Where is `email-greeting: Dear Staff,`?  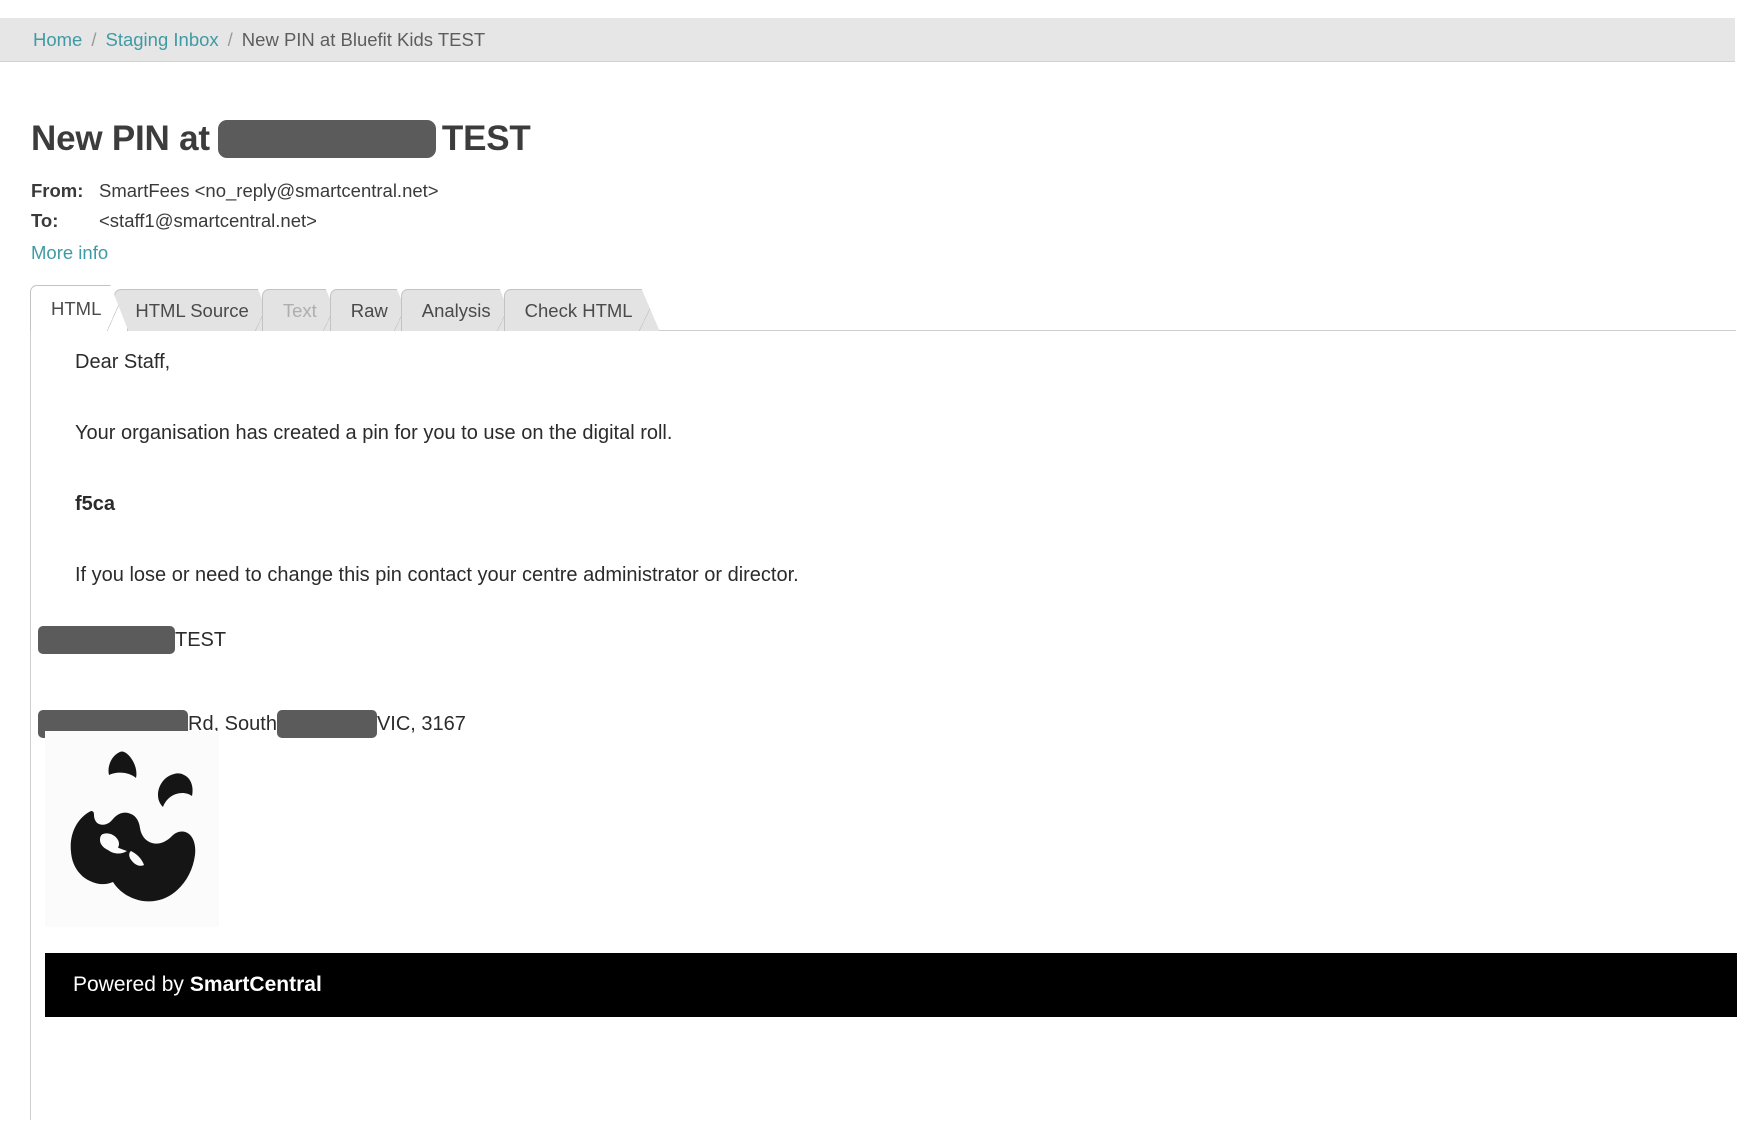
email-greeting: Dear Staff, is located at coordinates (123, 362).